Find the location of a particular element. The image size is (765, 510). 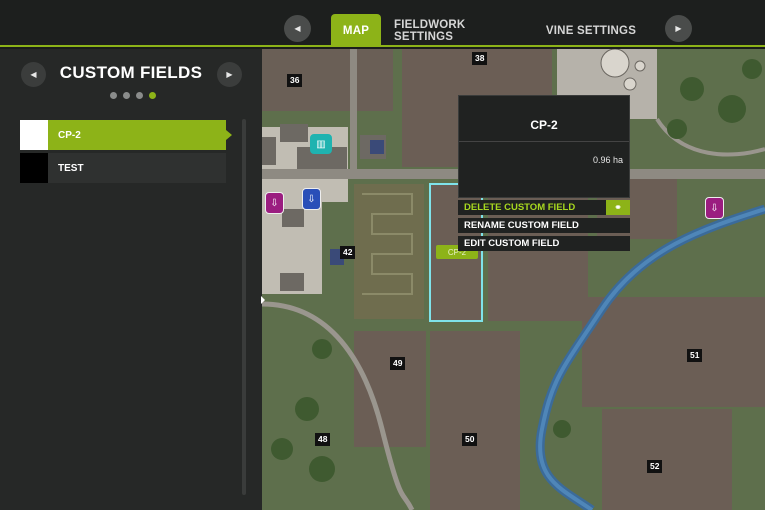

field-number-label: 38 is located at coordinates (480, 58).